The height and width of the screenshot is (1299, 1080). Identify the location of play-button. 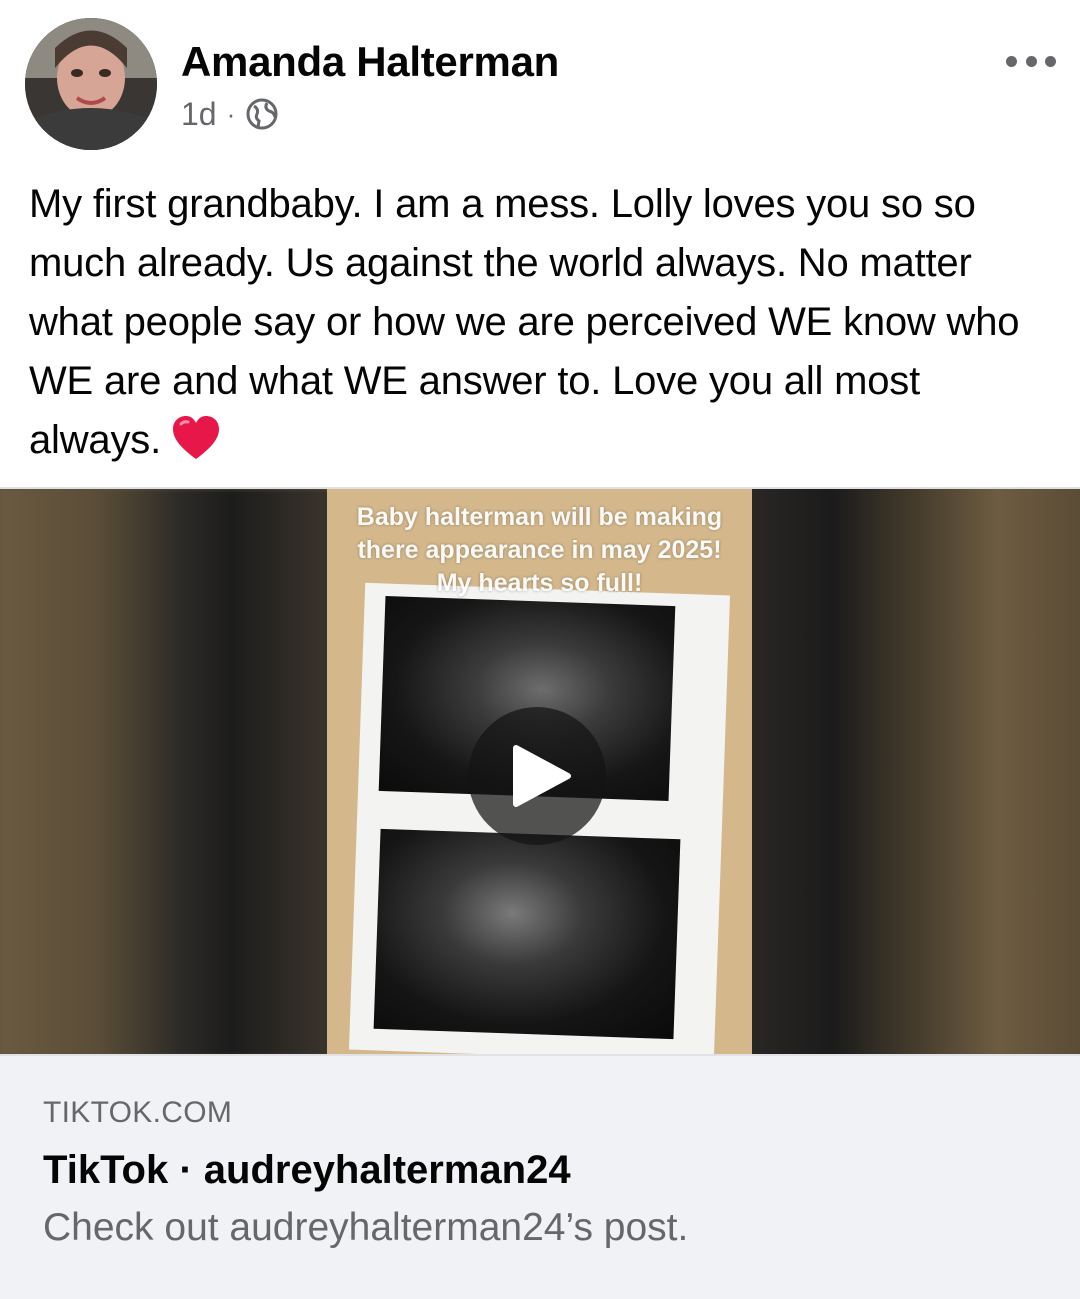
(537, 776).